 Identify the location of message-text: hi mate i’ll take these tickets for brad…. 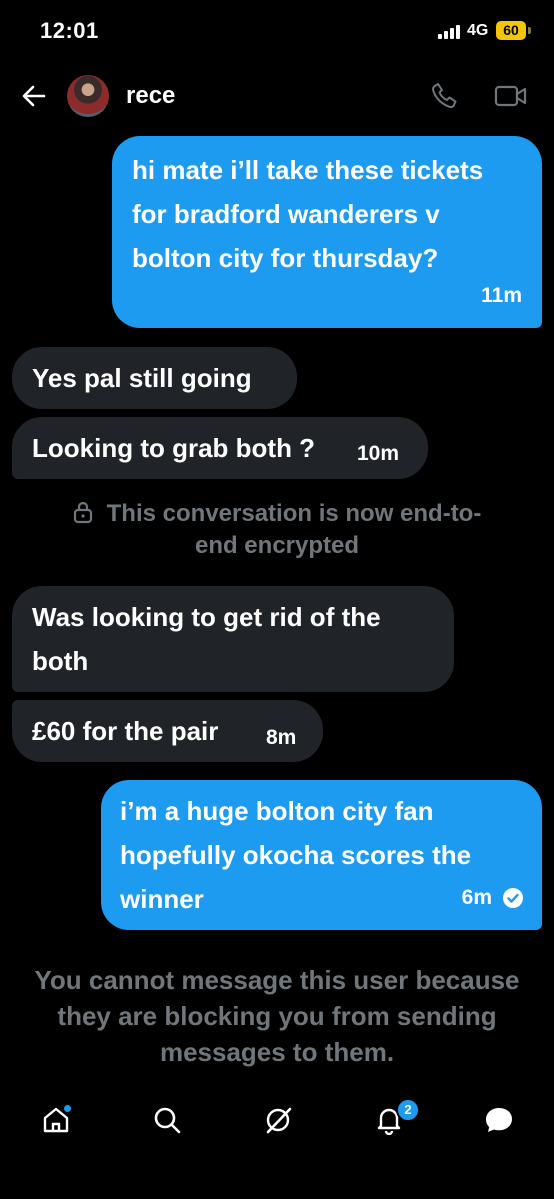
(308, 214).